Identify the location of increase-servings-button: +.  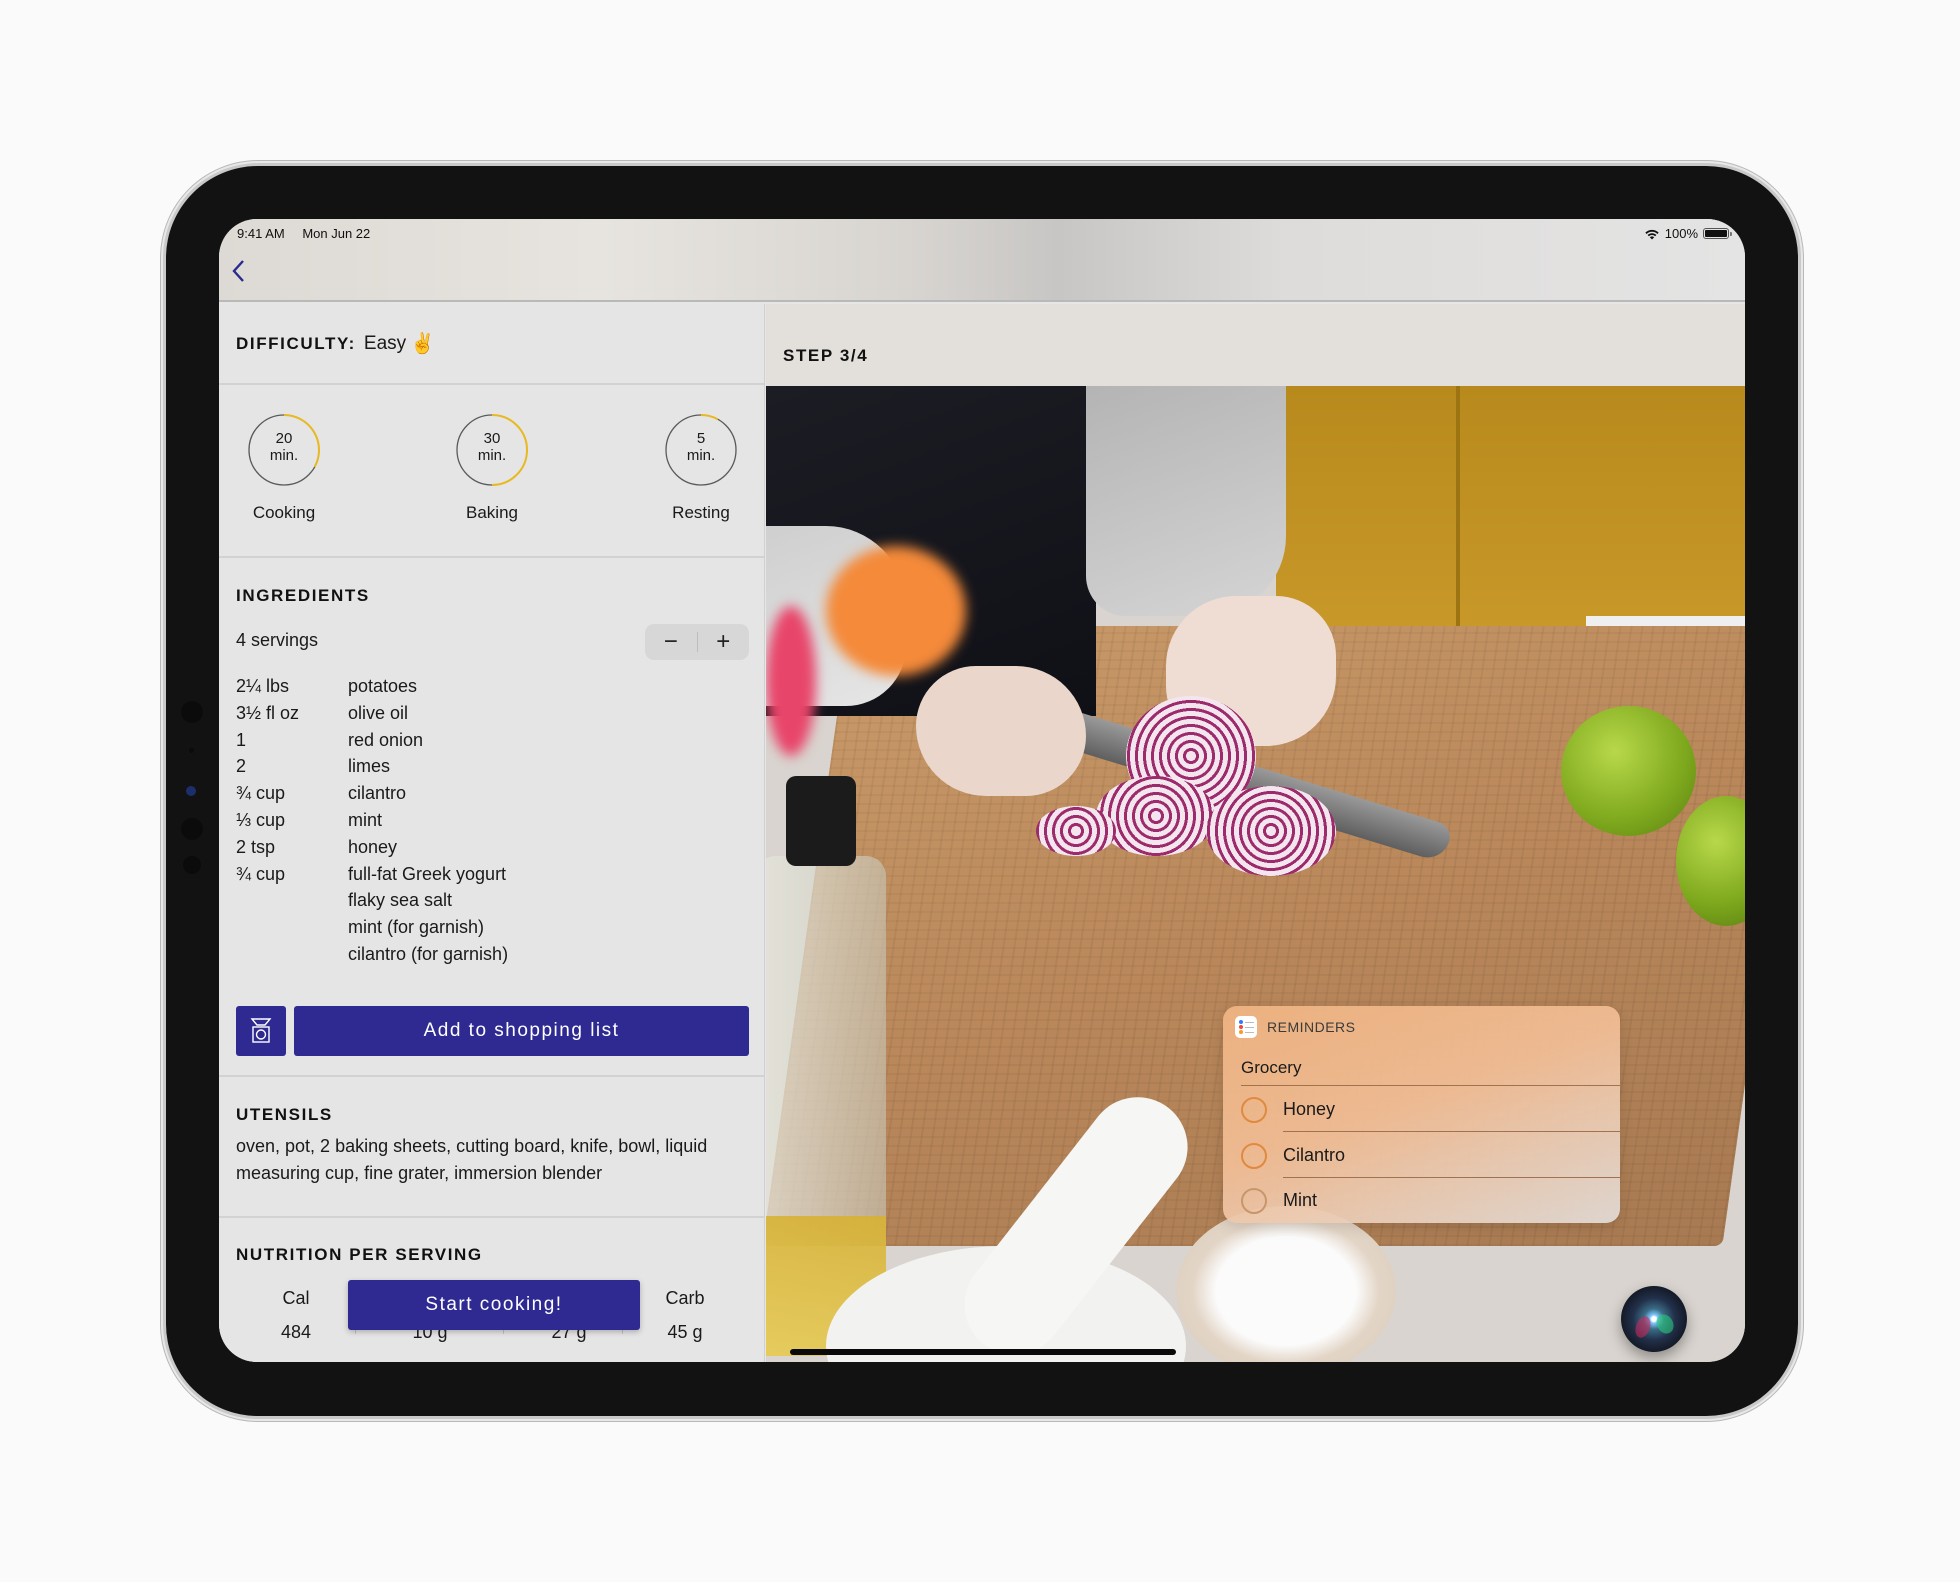
(724, 642).